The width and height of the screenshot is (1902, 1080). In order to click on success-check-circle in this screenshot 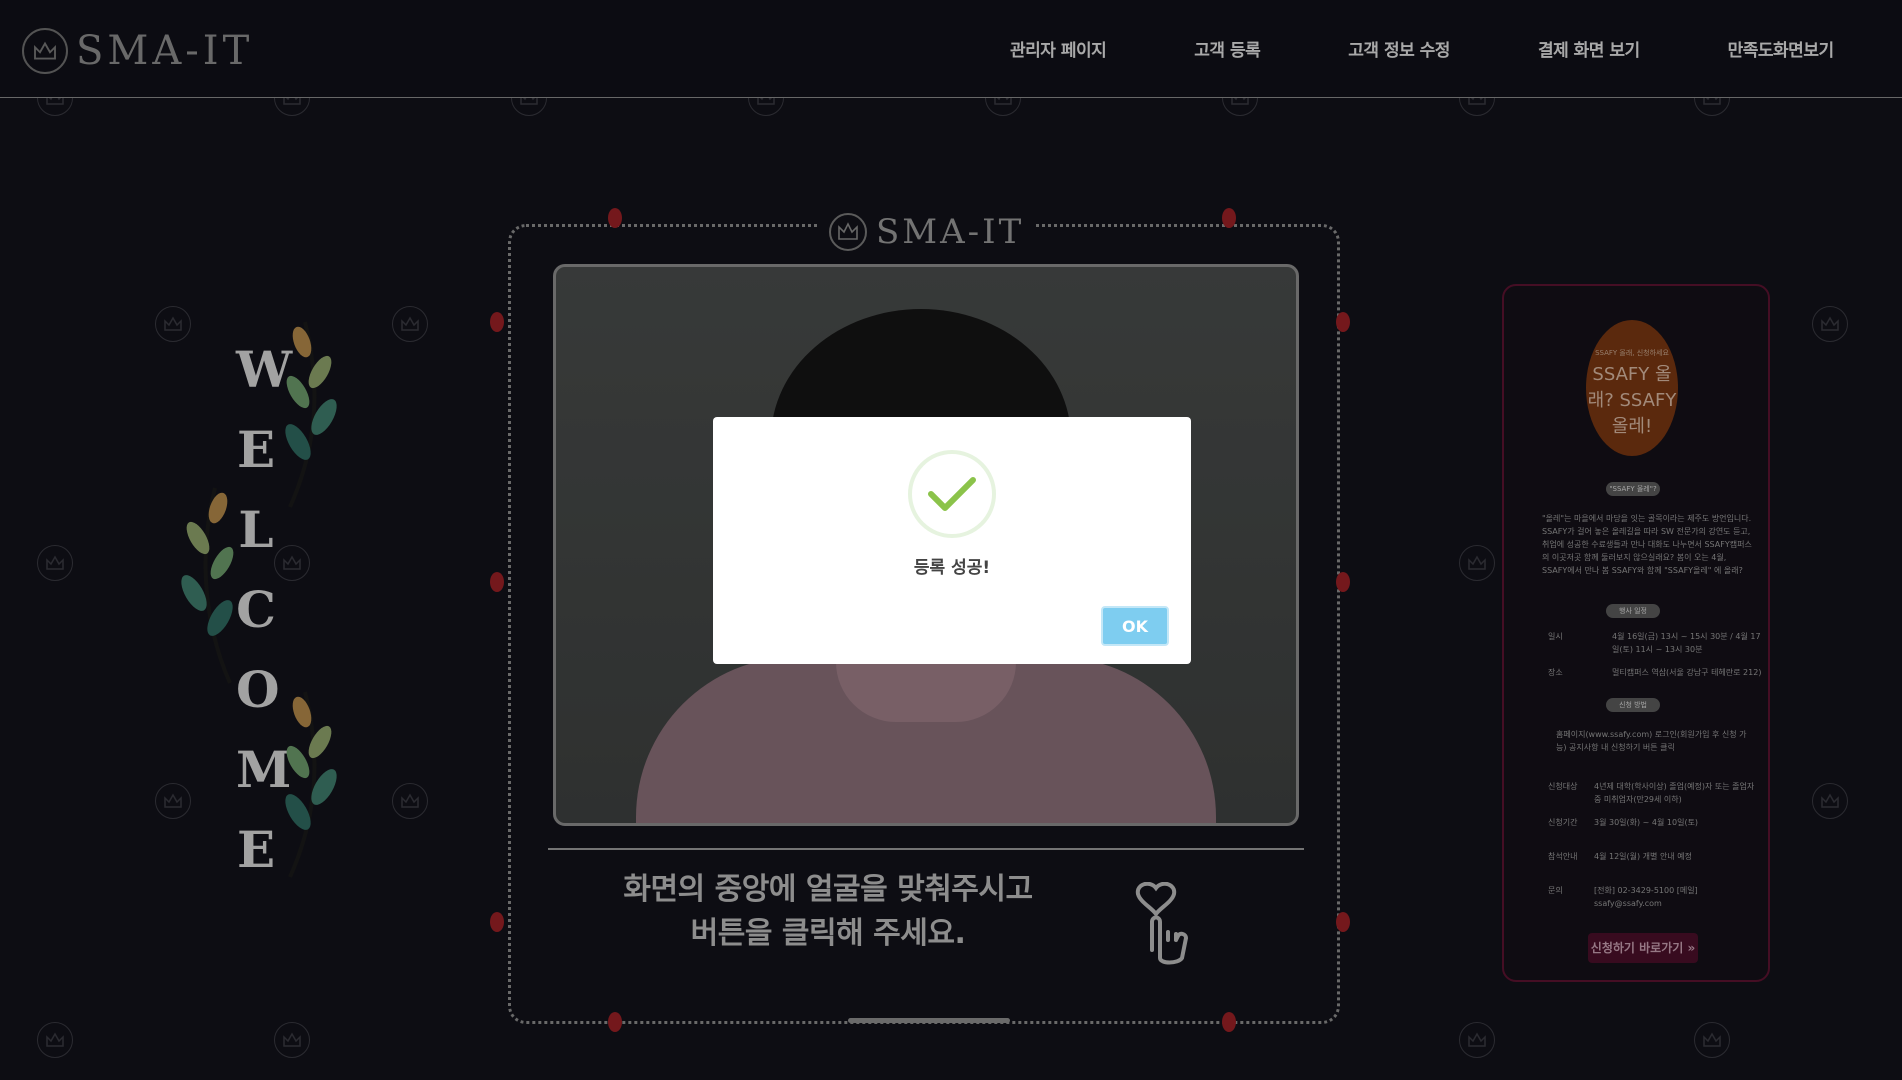, I will do `click(952, 494)`.